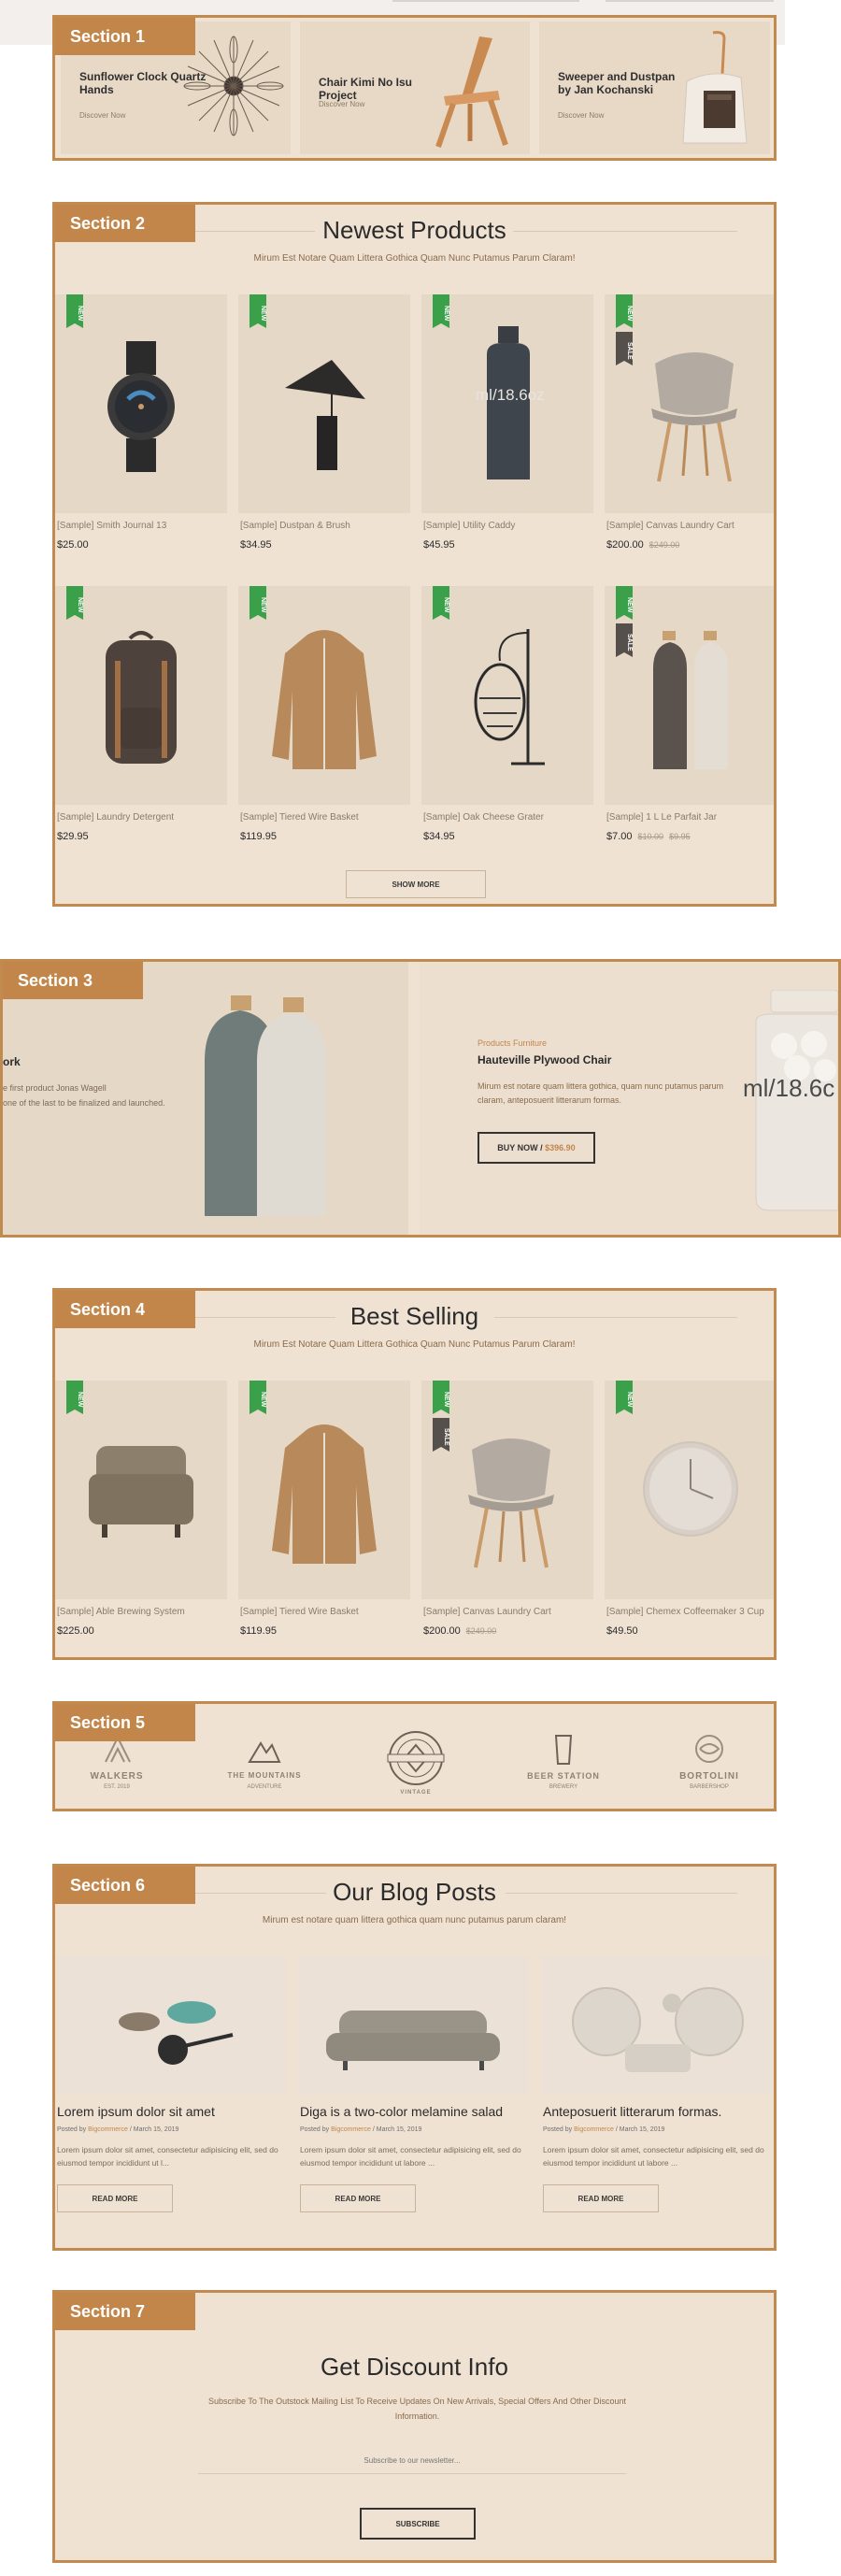  I want to click on blog-title: Lorem ipsum dolor sit amet, so click(136, 2111).